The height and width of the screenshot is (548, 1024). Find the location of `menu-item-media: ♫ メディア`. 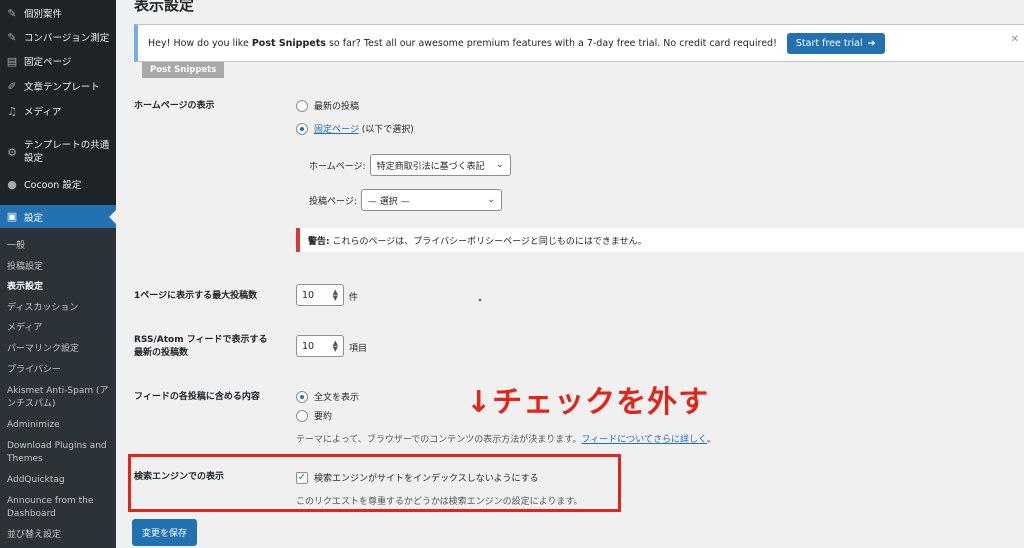

menu-item-media: ♫ メディア is located at coordinates (58, 111).